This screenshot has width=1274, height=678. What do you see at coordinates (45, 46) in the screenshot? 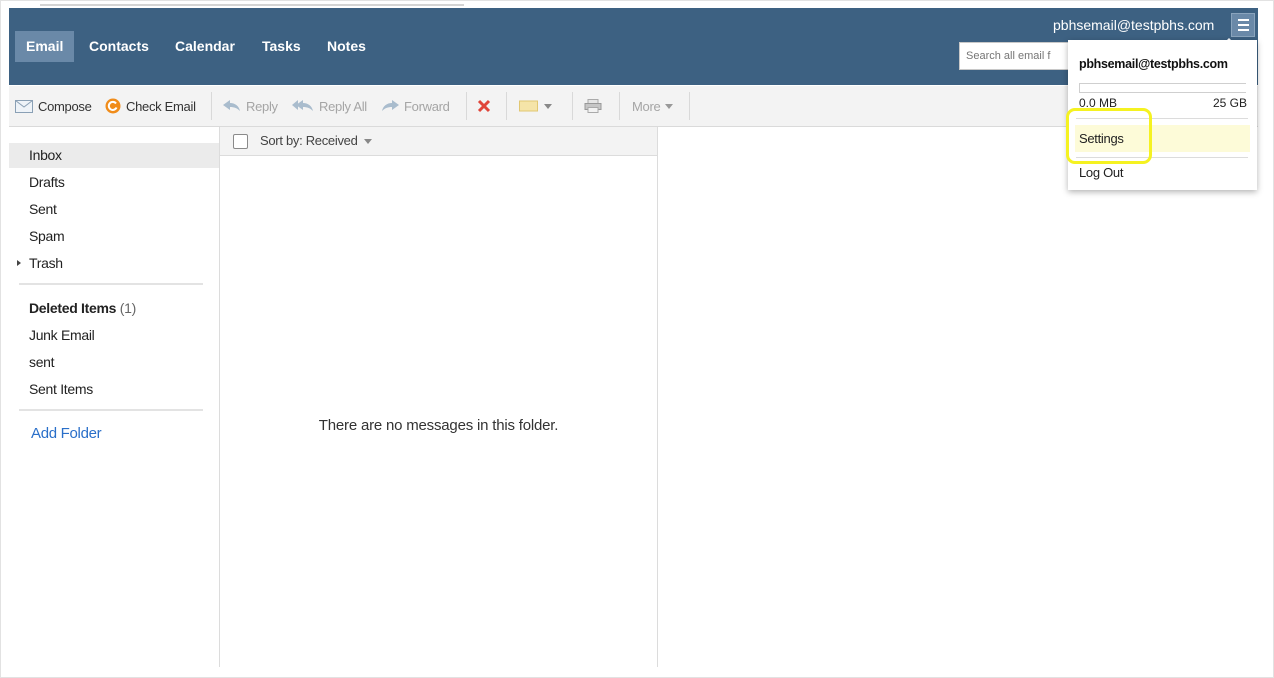
I see `tab-email: Email` at bounding box center [45, 46].